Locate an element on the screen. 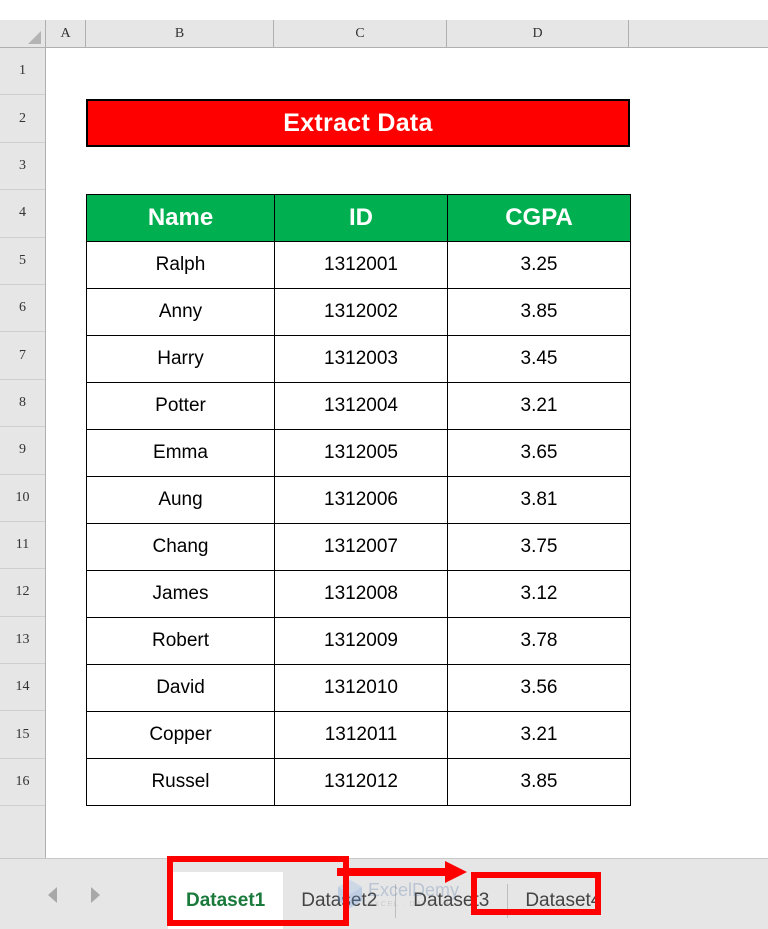 The width and height of the screenshot is (768, 929). cell-cgpa: 3.25 is located at coordinates (539, 265).